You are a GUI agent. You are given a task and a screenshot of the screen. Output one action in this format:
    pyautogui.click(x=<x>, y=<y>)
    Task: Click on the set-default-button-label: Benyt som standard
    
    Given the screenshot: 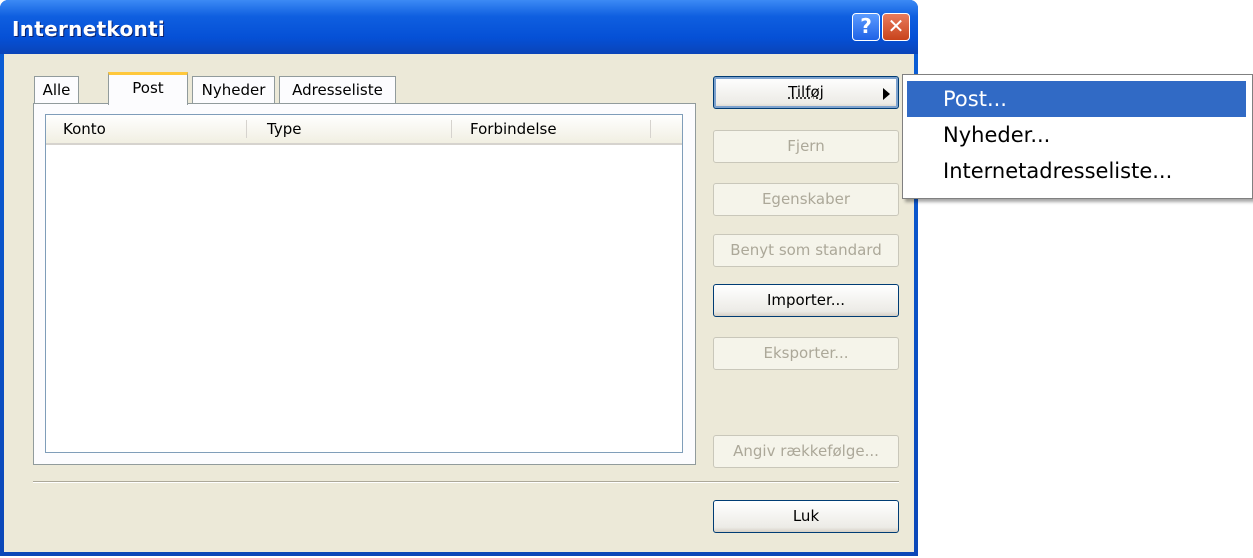 What is the action you would take?
    pyautogui.click(x=806, y=250)
    